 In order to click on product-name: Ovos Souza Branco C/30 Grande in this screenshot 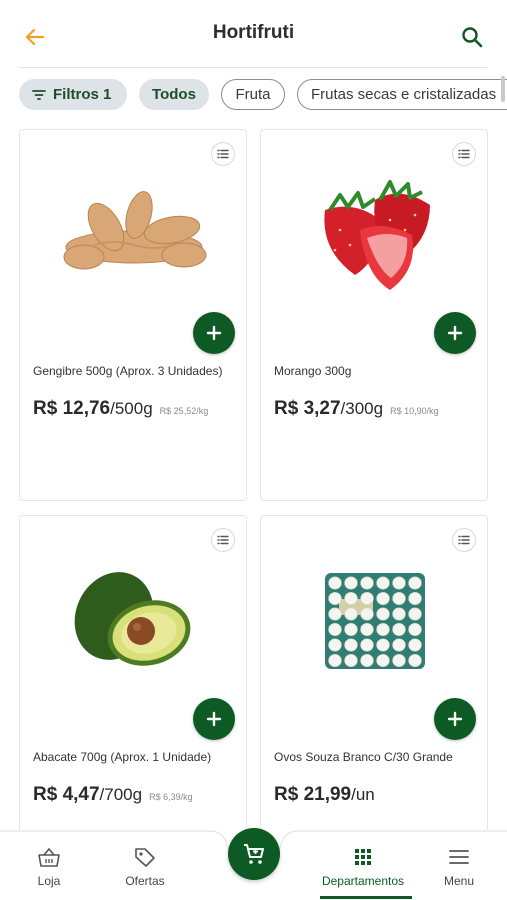, I will do `click(363, 757)`.